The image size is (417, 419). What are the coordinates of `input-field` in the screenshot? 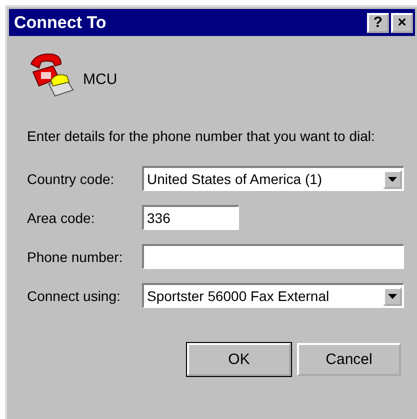 It's located at (273, 256).